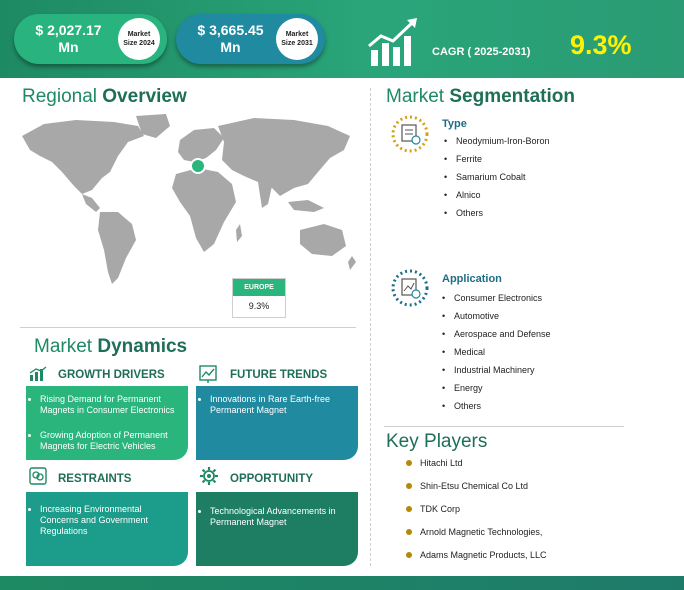 This screenshot has height=590, width=684. I want to click on europe-marker, so click(198, 166).